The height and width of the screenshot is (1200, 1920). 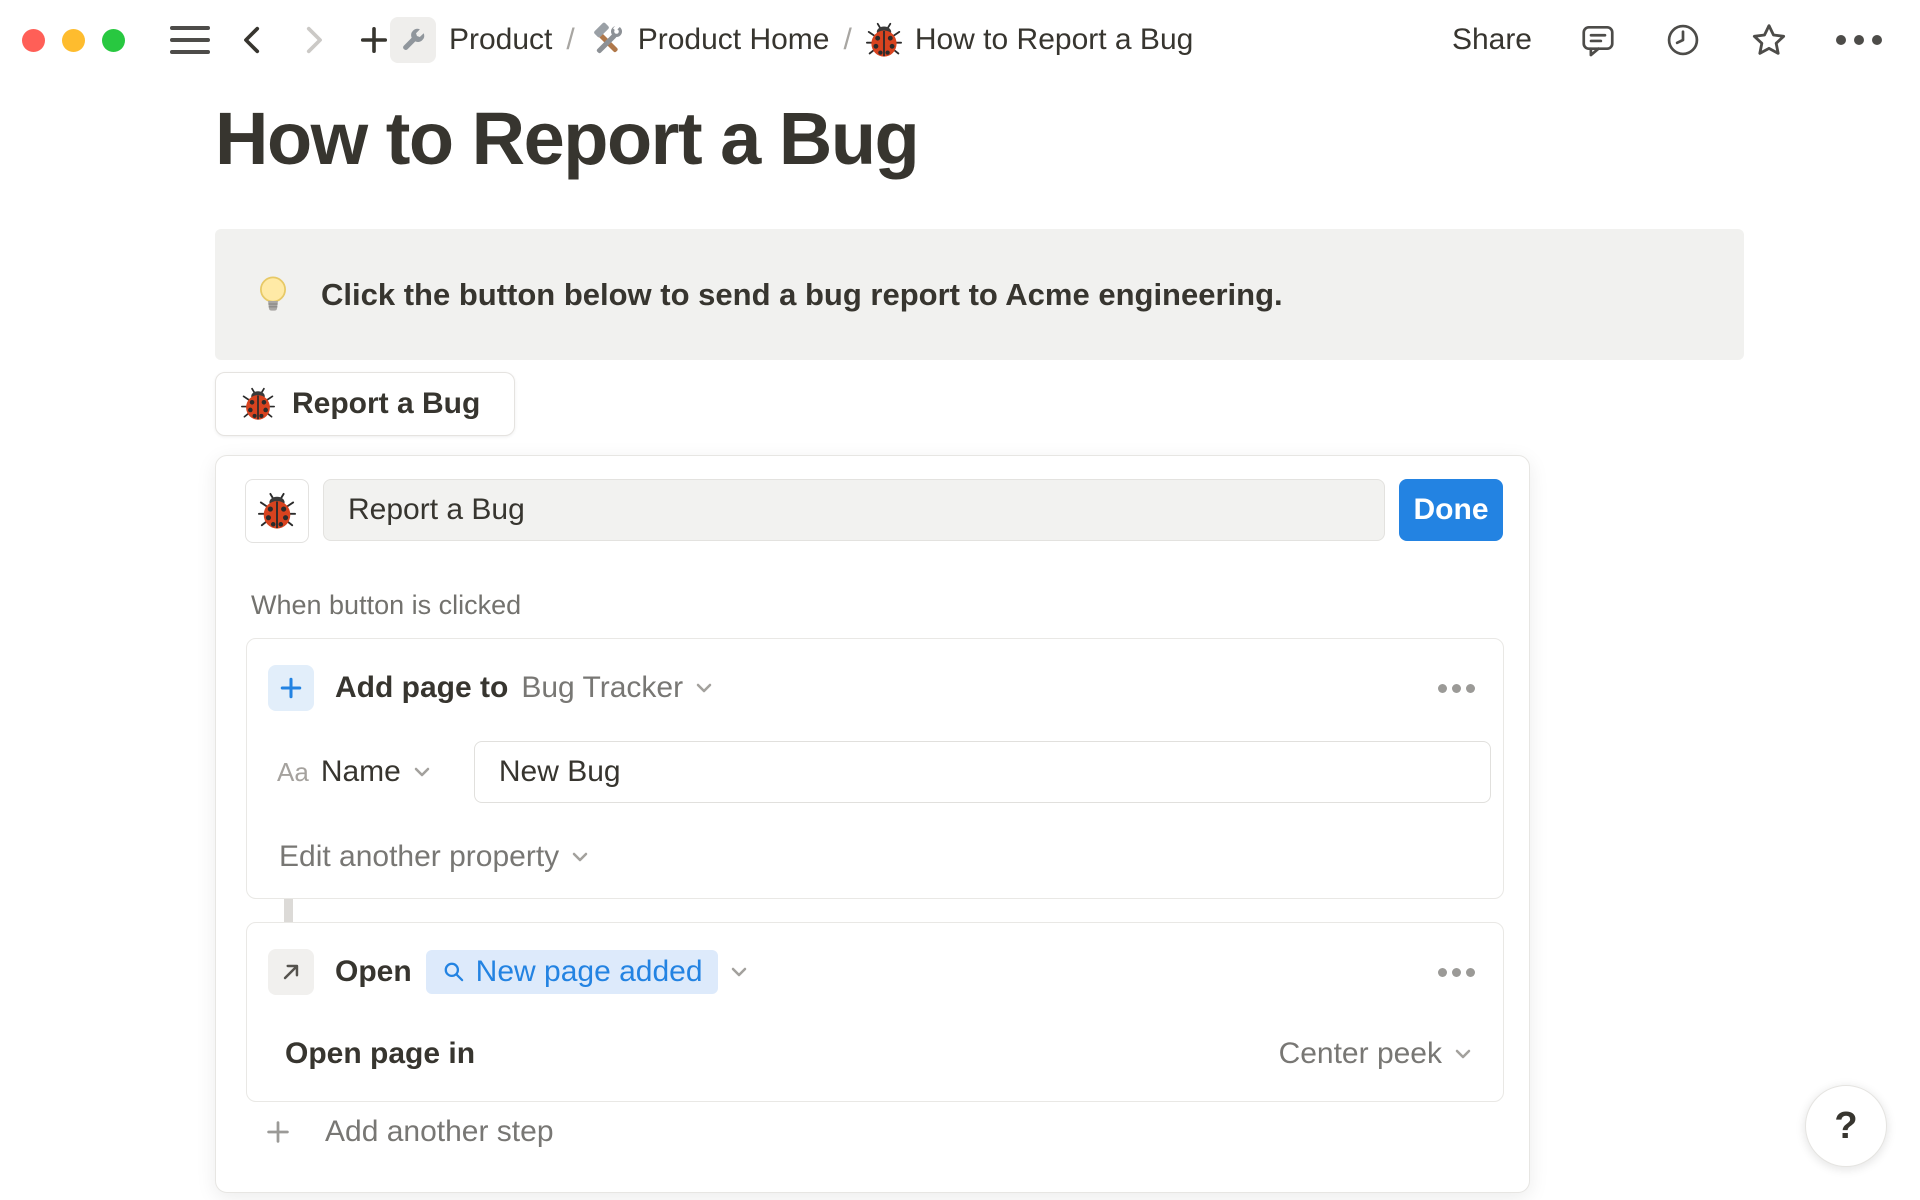 What do you see at coordinates (374, 40) in the screenshot?
I see `new-page-icon` at bounding box center [374, 40].